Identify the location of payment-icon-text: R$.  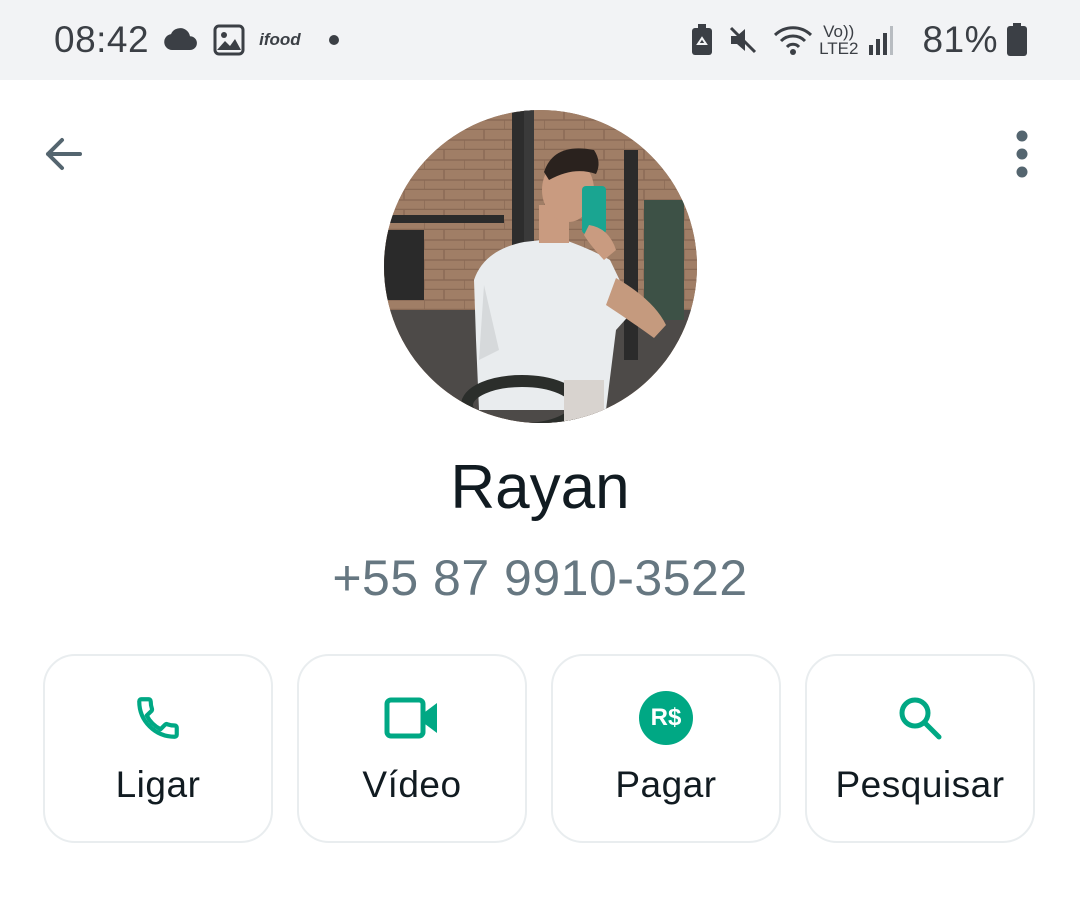
(666, 717).